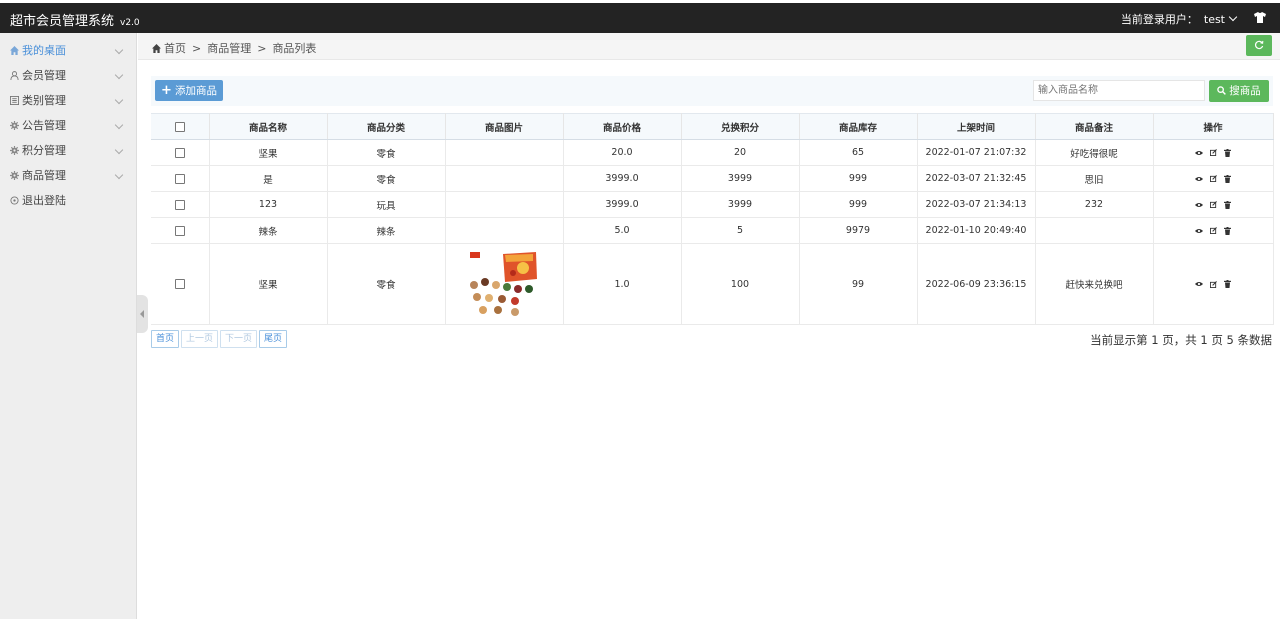  Describe the element at coordinates (142, 314) in the screenshot. I see `sidebar-collapse-handle` at that location.